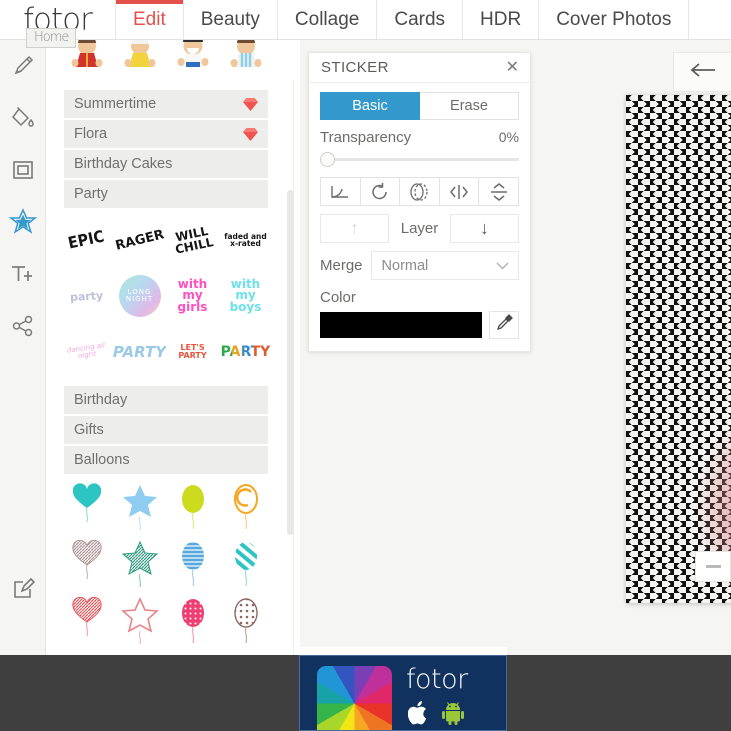 The height and width of the screenshot is (731, 731). I want to click on category-label: Gifts, so click(89, 430).